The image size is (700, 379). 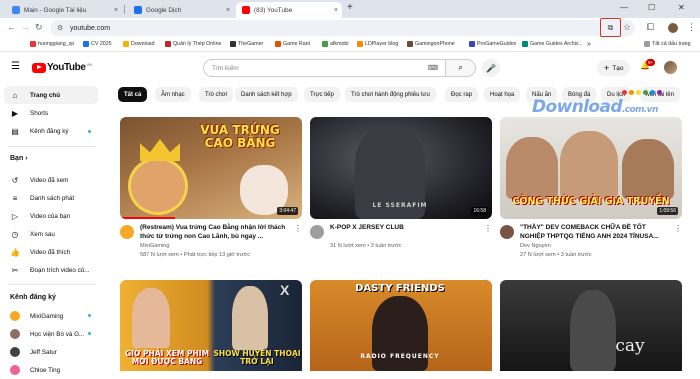 What do you see at coordinates (492, 44) in the screenshot?
I see `bookmark-item: ProGameGuides` at bounding box center [492, 44].